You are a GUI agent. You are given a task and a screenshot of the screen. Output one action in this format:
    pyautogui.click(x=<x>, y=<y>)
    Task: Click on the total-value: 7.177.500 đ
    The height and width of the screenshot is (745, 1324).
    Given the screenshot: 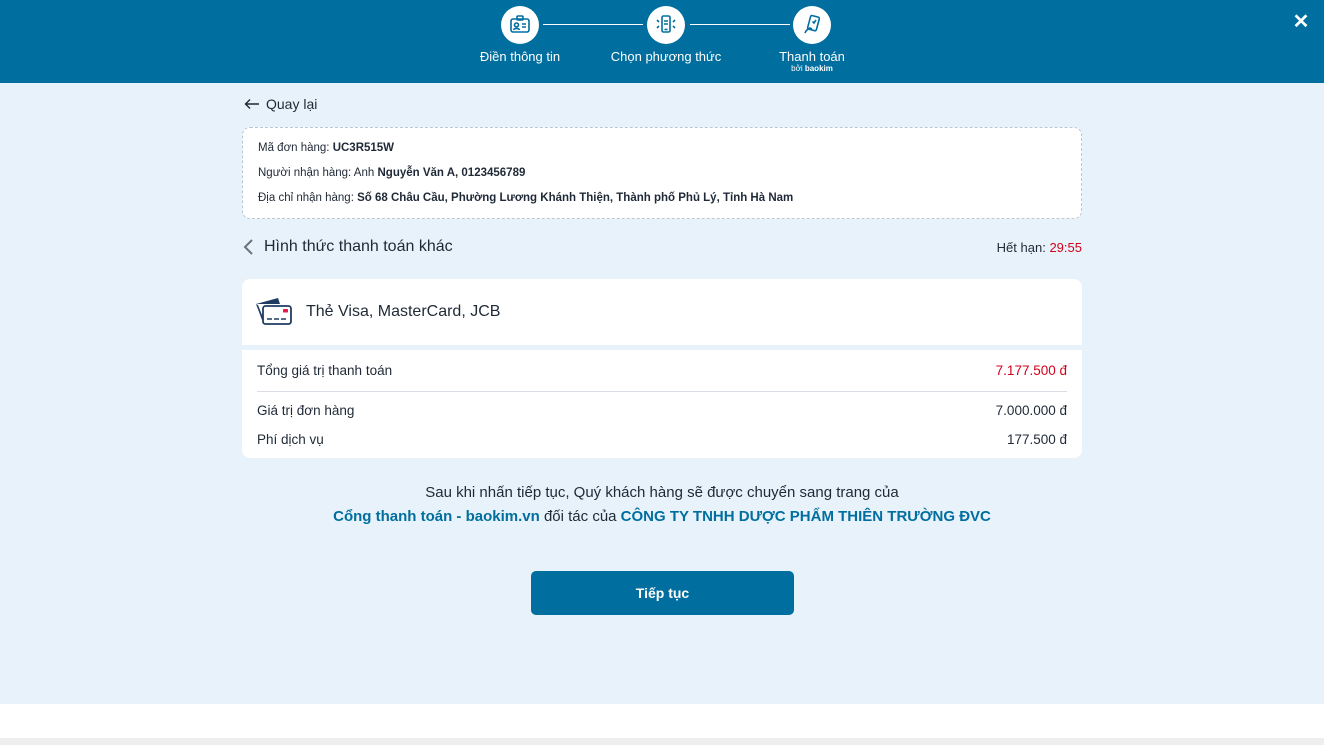 What is the action you would take?
    pyautogui.click(x=1031, y=370)
    